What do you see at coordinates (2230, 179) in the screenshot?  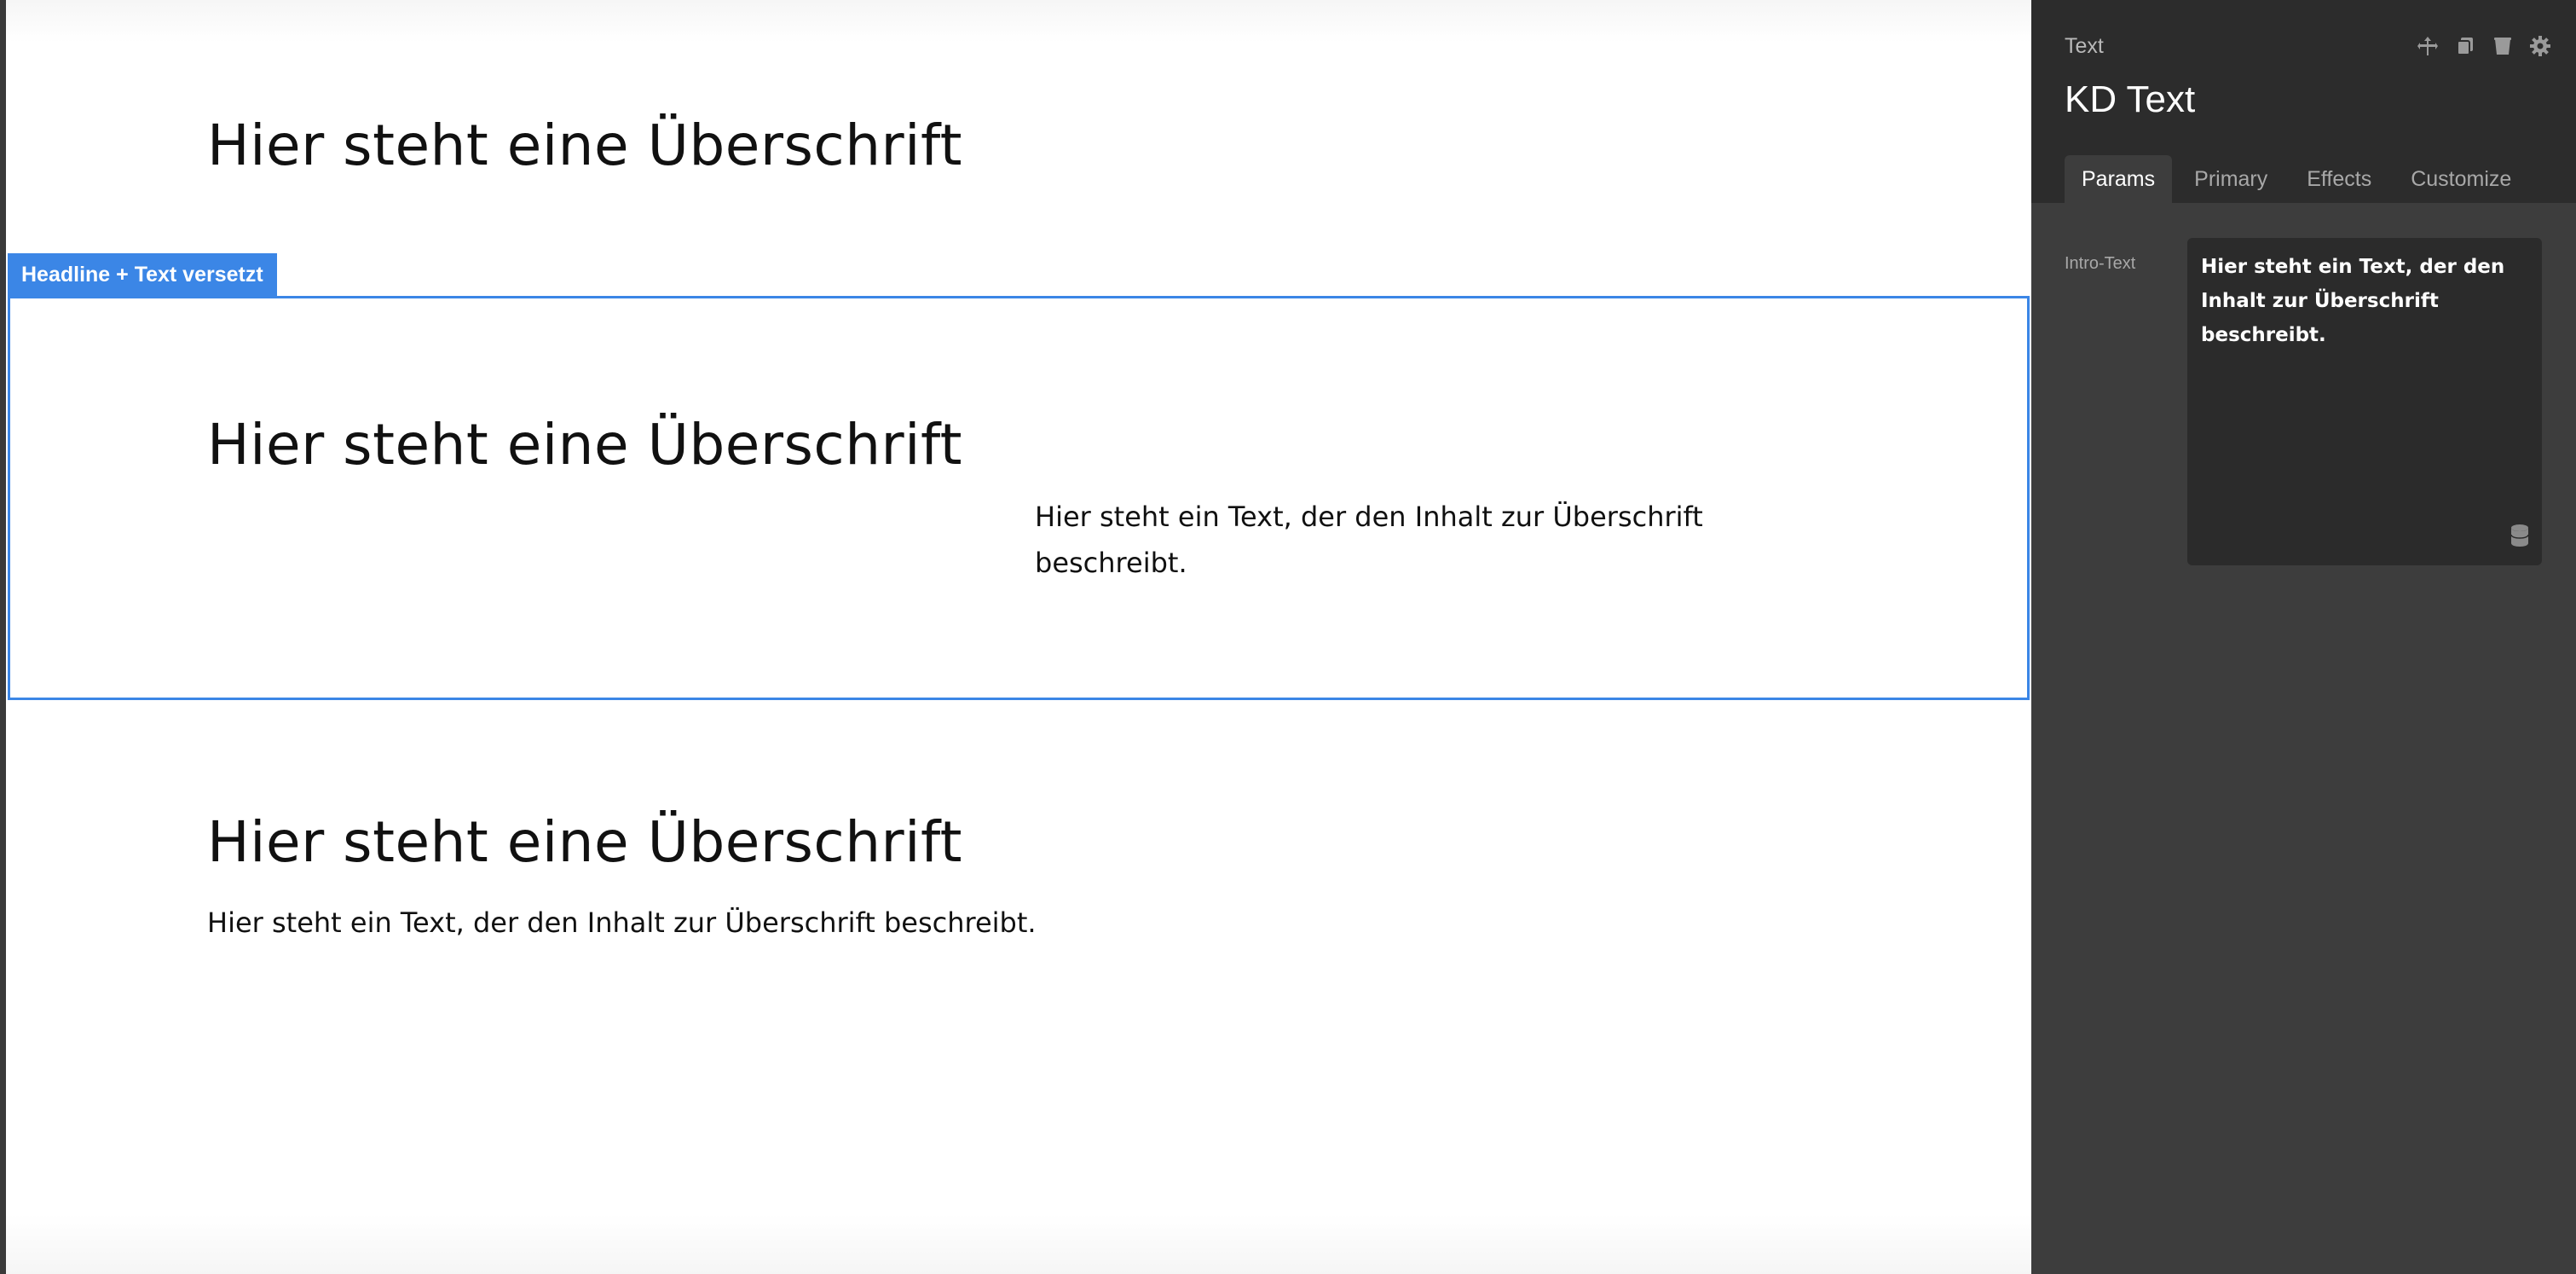 I see `tab-primary: Primary` at bounding box center [2230, 179].